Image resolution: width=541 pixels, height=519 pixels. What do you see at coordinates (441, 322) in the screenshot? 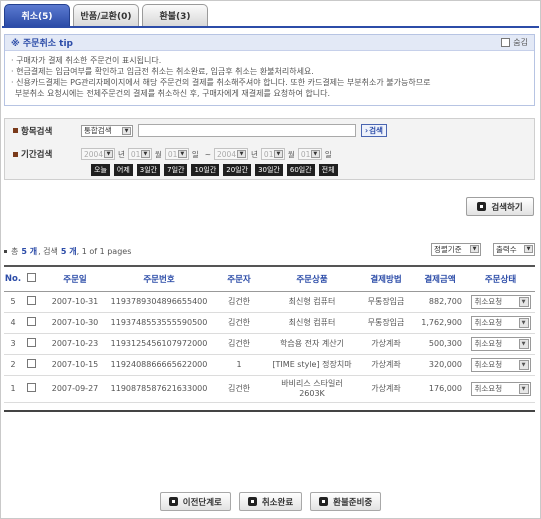
I see `payment-amount: 1,762,900` at bounding box center [441, 322].